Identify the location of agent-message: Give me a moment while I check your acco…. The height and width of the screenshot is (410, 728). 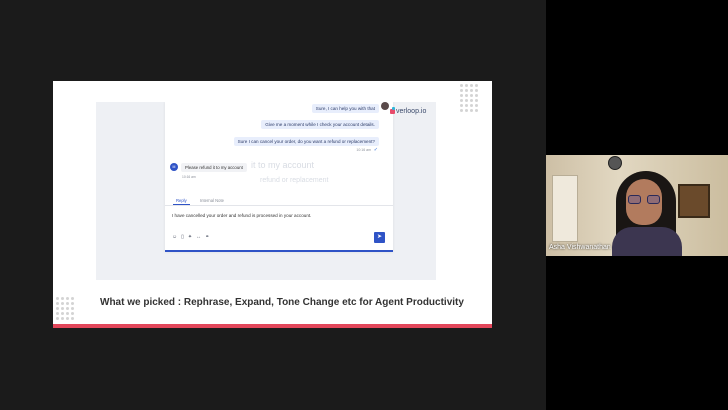
(320, 124).